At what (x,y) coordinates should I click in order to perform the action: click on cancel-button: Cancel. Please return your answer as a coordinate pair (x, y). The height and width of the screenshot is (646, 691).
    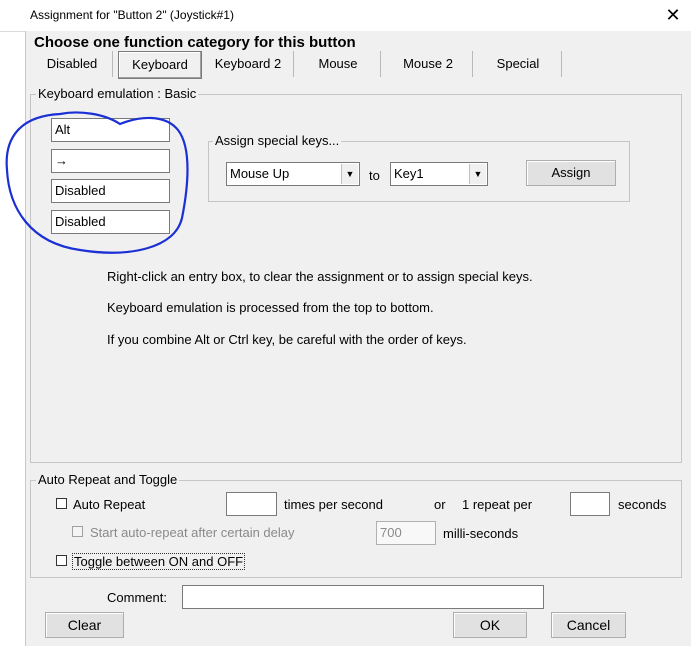
    Looking at the image, I should click on (588, 625).